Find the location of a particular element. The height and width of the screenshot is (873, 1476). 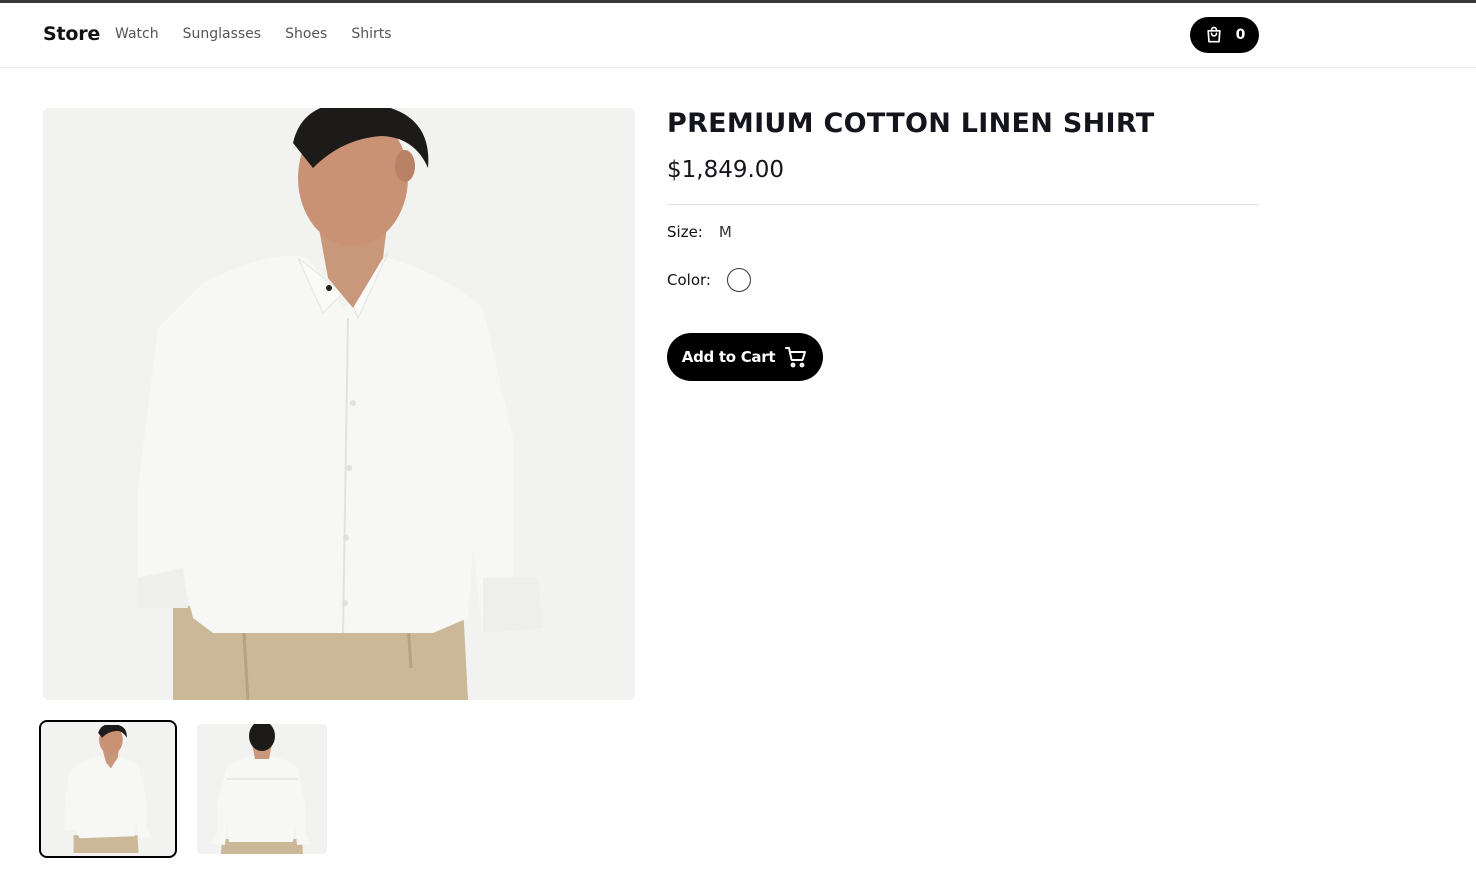

size-value: M is located at coordinates (725, 232).